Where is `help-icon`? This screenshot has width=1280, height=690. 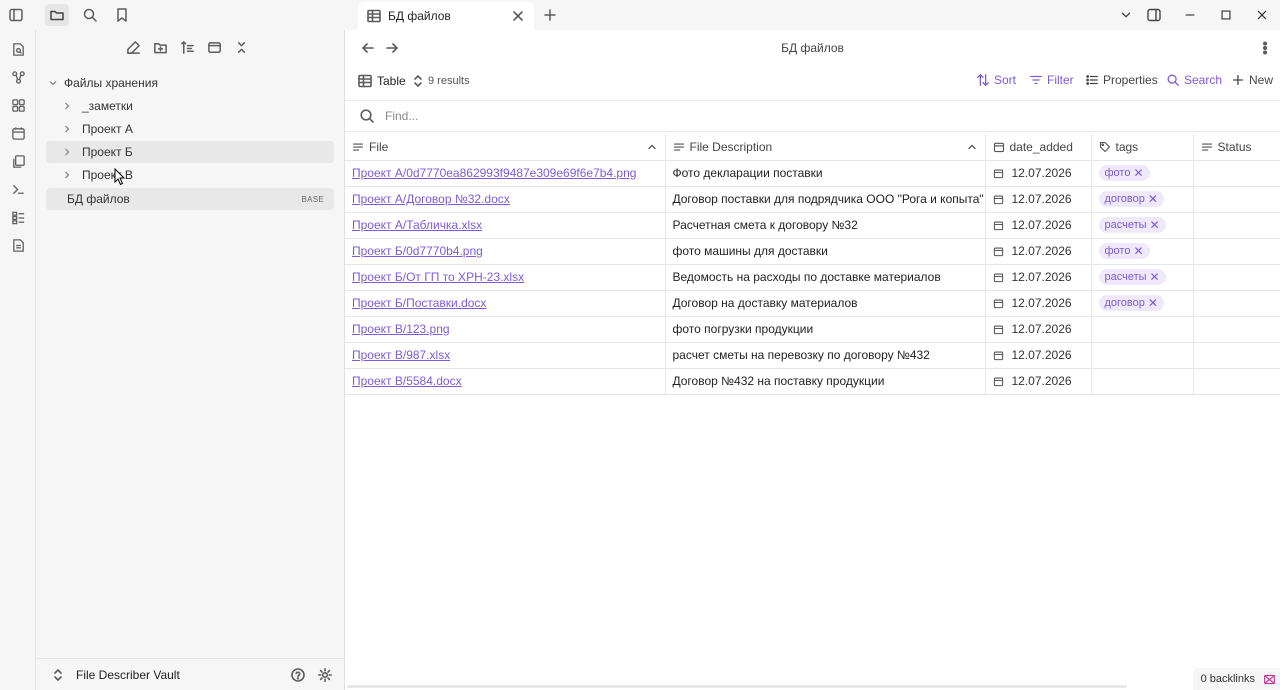 help-icon is located at coordinates (298, 675).